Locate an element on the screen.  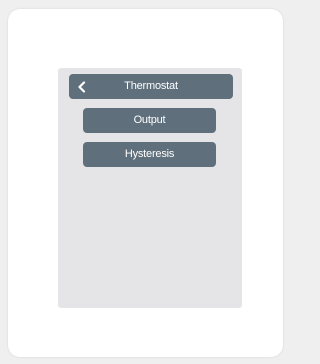
header-bar: Thermostat is located at coordinates (151, 86).